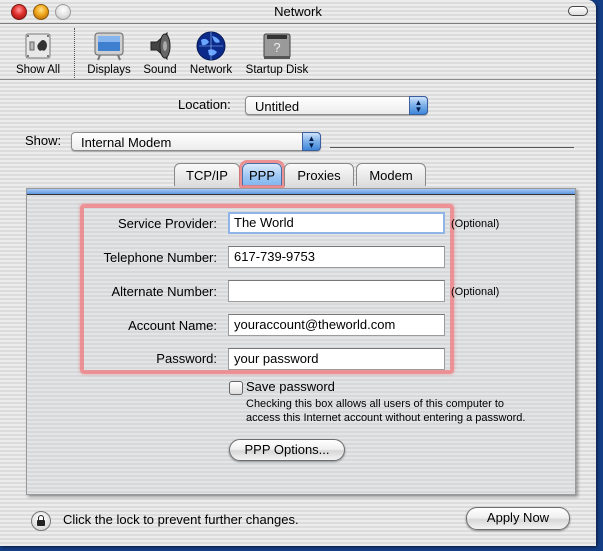 The height and width of the screenshot is (551, 603). I want to click on telephone-number-label: Telephone Number:, so click(160, 257).